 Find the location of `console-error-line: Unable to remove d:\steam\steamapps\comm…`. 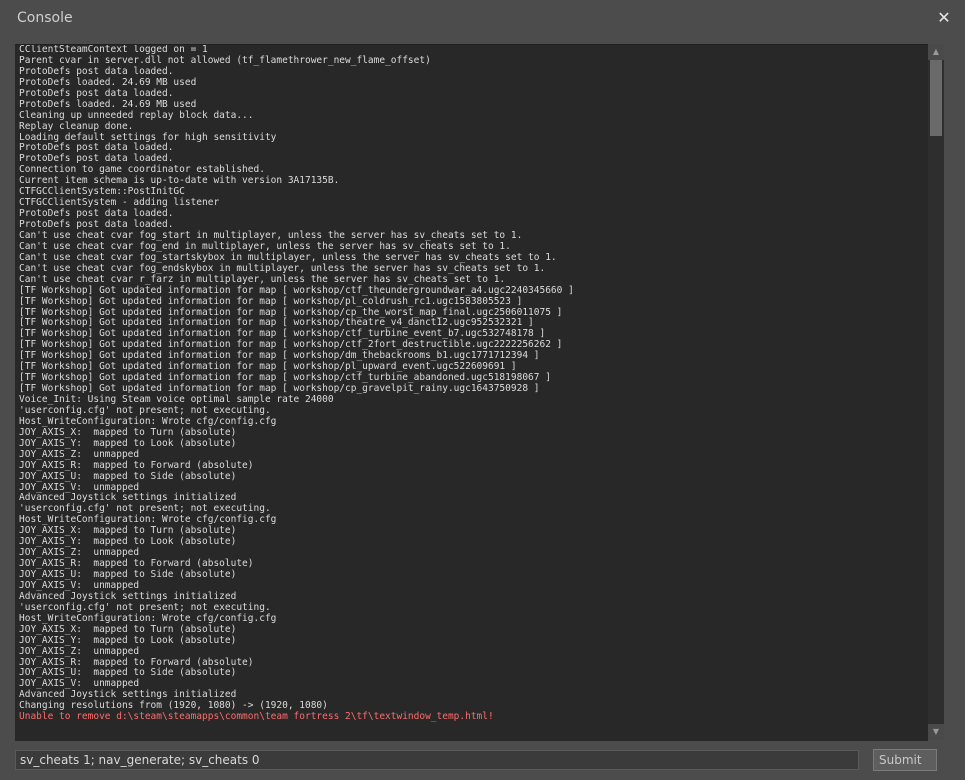

console-error-line: Unable to remove d:\steam\steamapps\comm… is located at coordinates (256, 717).